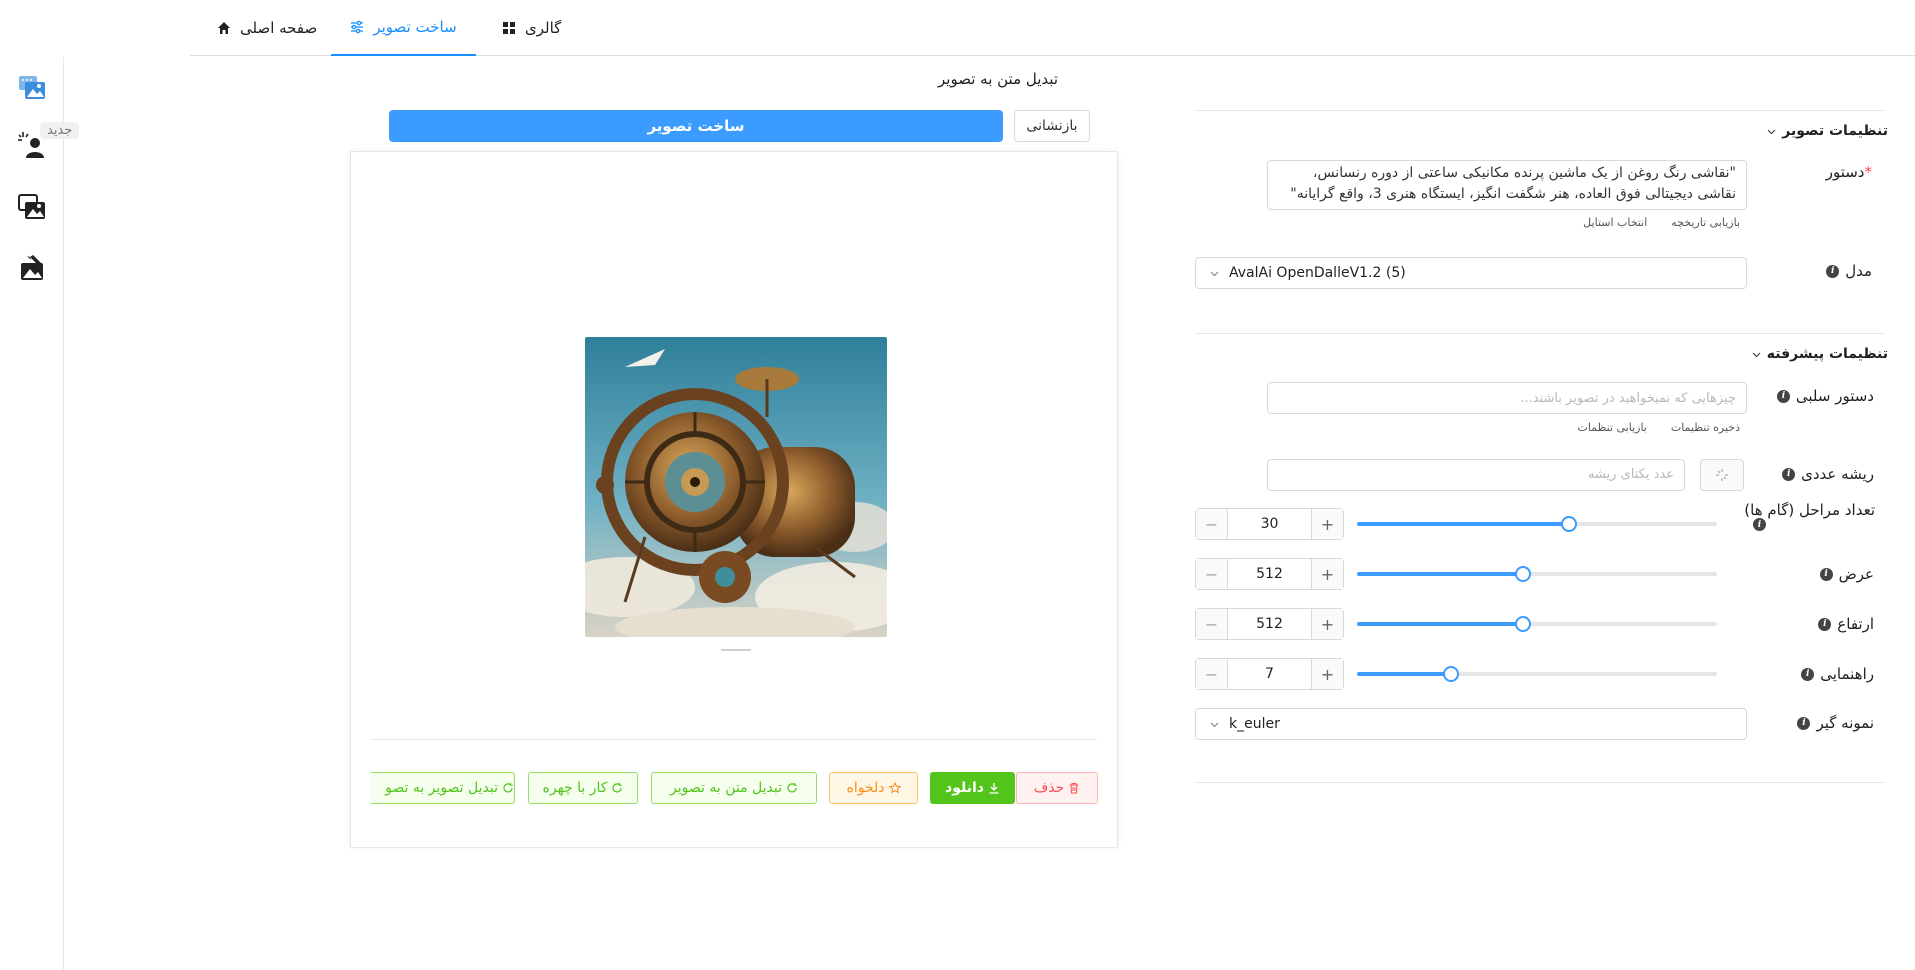 Image resolution: width=1915 pixels, height=970 pixels. What do you see at coordinates (1615, 222) in the screenshot?
I see `choose-style-link: انتخاب استایل` at bounding box center [1615, 222].